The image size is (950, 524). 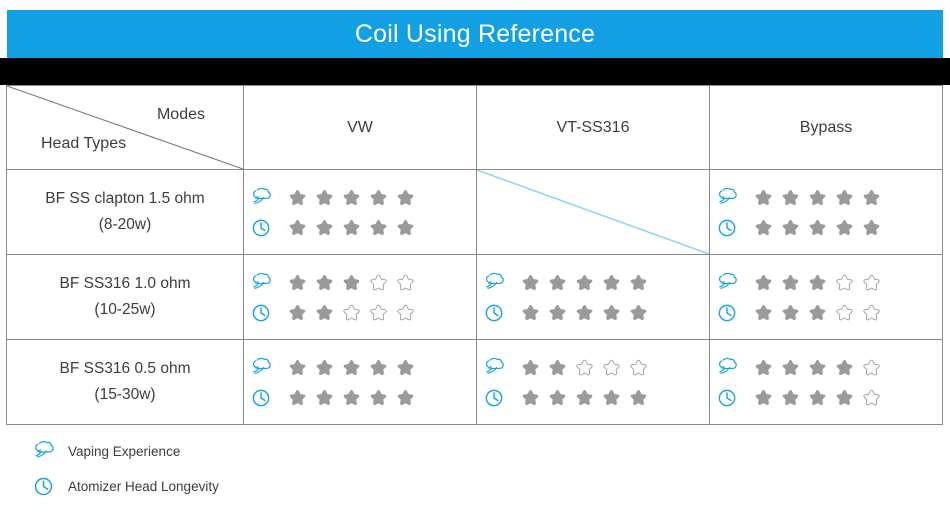 I want to click on corner-diagonal-divider, so click(x=125, y=127).